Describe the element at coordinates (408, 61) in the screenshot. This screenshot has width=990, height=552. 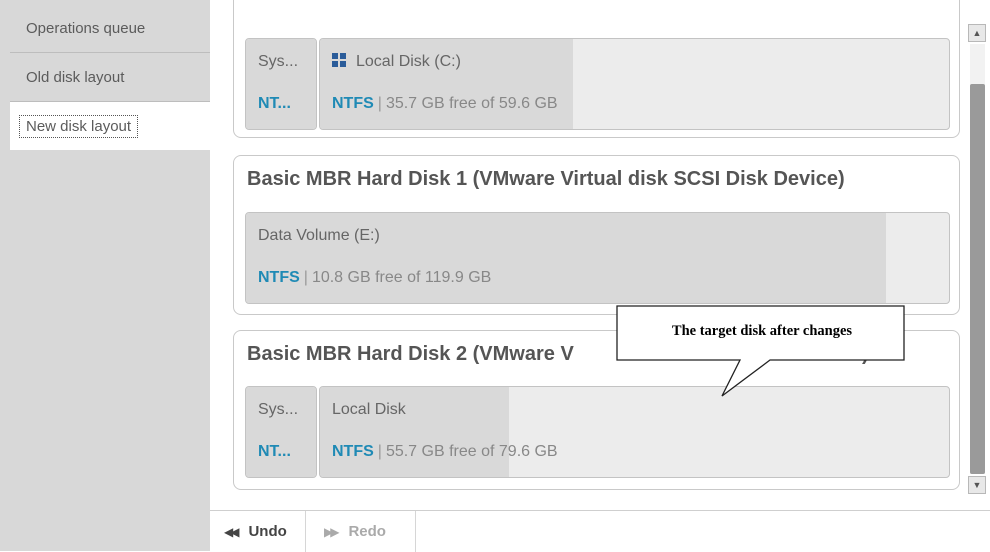
I see `partition-name: Local Disk (C:)` at that location.